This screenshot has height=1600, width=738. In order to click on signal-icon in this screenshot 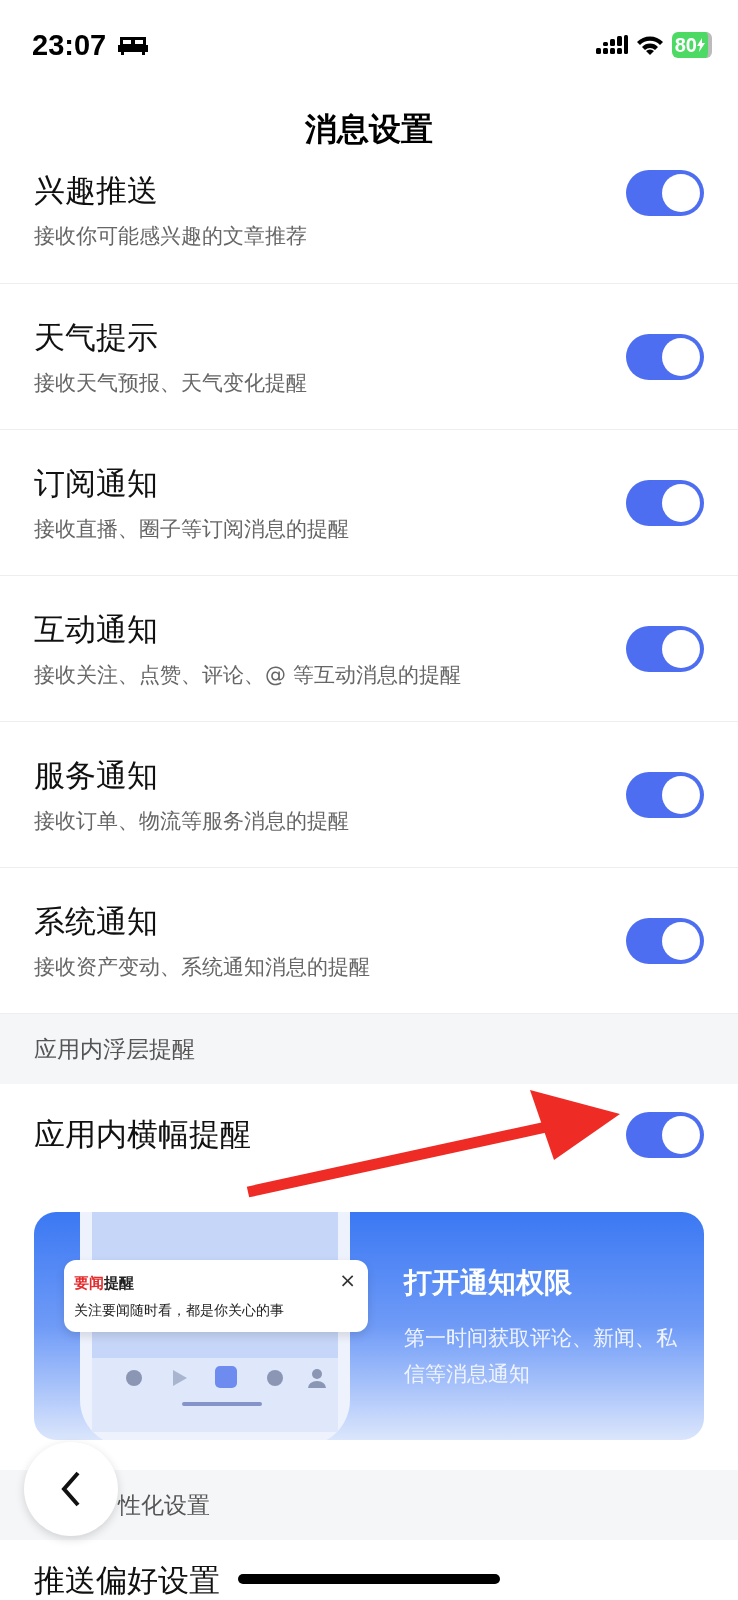, I will do `click(611, 45)`.